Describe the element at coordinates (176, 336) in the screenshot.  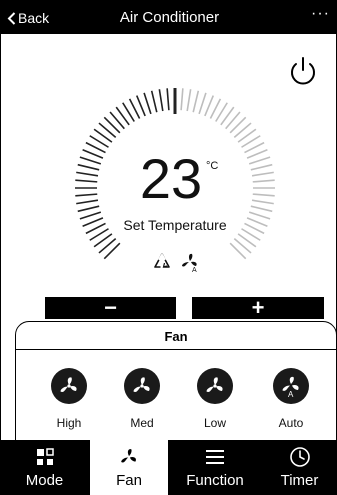
I see `fan-panel-title: Fan` at that location.